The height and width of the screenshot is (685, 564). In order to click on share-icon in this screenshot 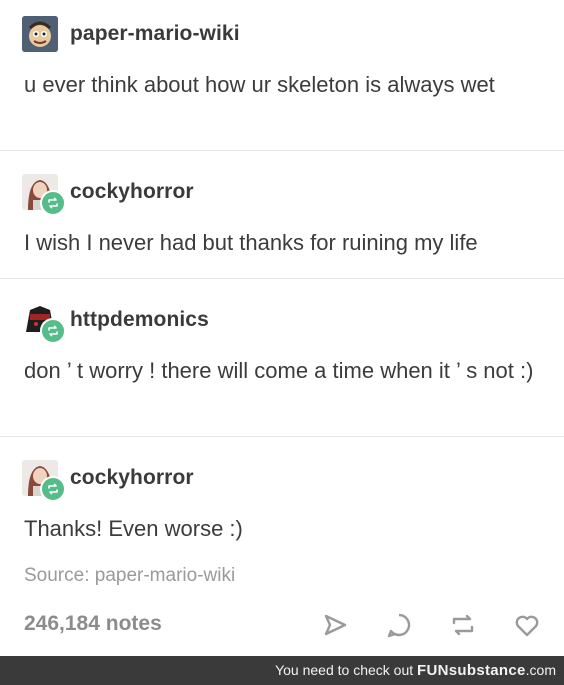, I will do `click(335, 625)`.